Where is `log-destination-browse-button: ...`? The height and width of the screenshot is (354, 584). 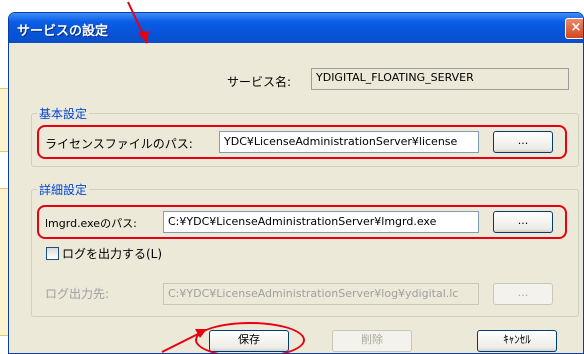 log-destination-browse-button: ... is located at coordinates (523, 294).